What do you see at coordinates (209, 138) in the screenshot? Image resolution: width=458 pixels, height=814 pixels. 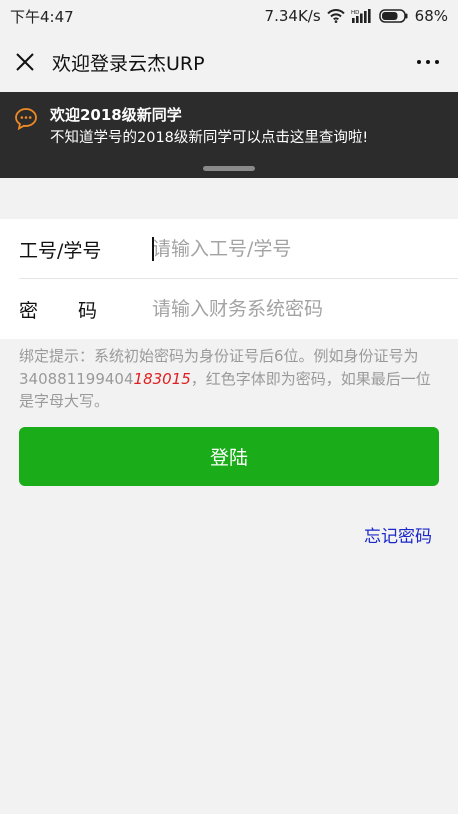 I see `banner-subtitle: 不知道学号的2018级新同学可以点击这里查询啦!` at bounding box center [209, 138].